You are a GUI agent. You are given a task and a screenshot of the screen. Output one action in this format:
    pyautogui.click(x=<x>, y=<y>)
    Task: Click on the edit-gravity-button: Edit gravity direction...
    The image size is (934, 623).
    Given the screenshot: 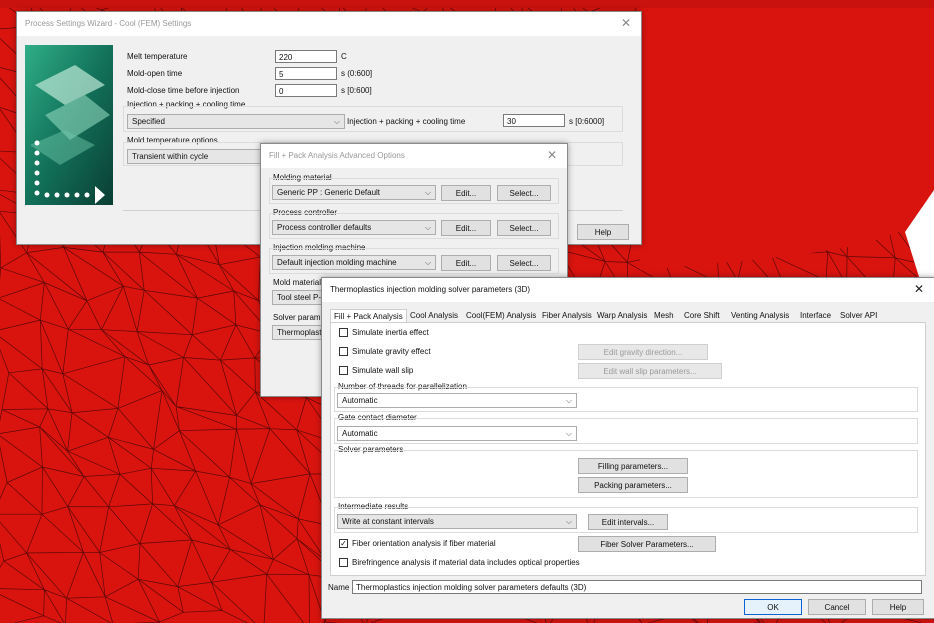 What is the action you would take?
    pyautogui.click(x=643, y=352)
    